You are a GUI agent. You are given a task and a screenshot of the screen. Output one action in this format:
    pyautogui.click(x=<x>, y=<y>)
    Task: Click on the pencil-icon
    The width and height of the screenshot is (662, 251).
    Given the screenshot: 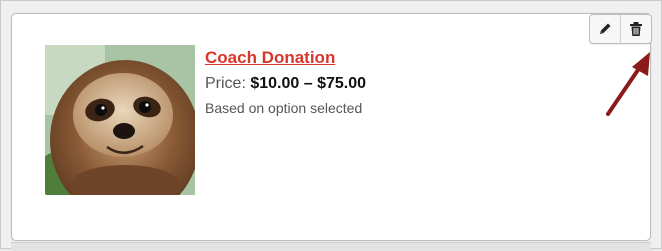 What is the action you would take?
    pyautogui.click(x=605, y=28)
    